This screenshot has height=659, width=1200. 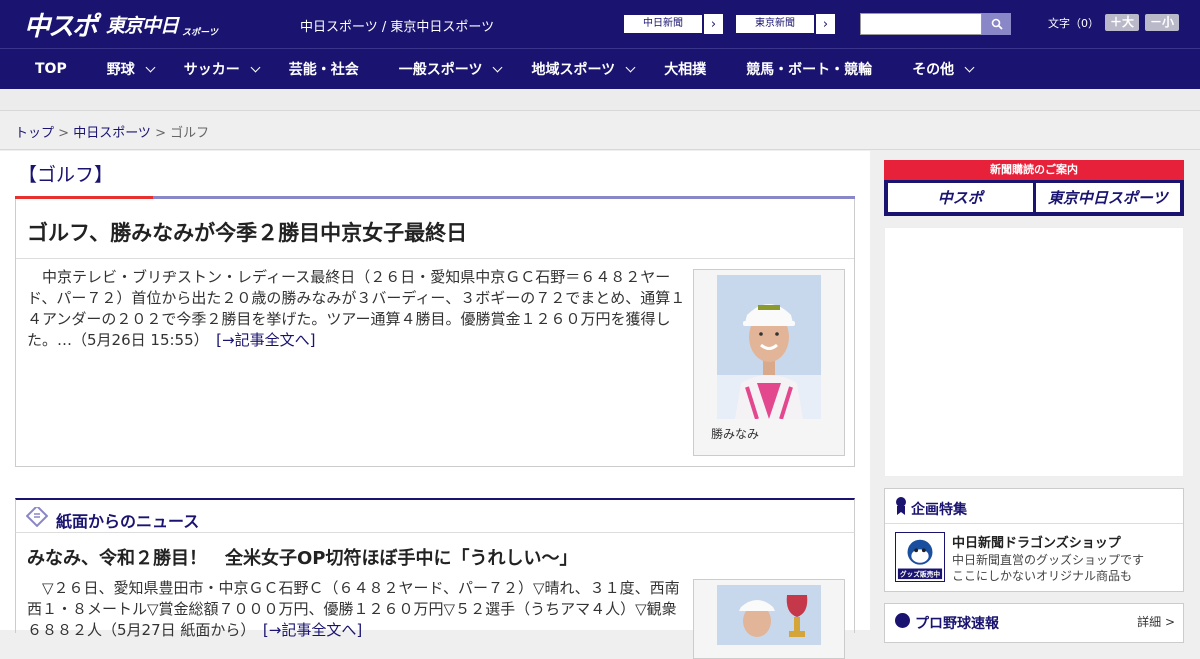 What do you see at coordinates (1042, 576) in the screenshot?
I see `dragons-shop-desc-line2: ここにしかないオリジナル商品も` at bounding box center [1042, 576].